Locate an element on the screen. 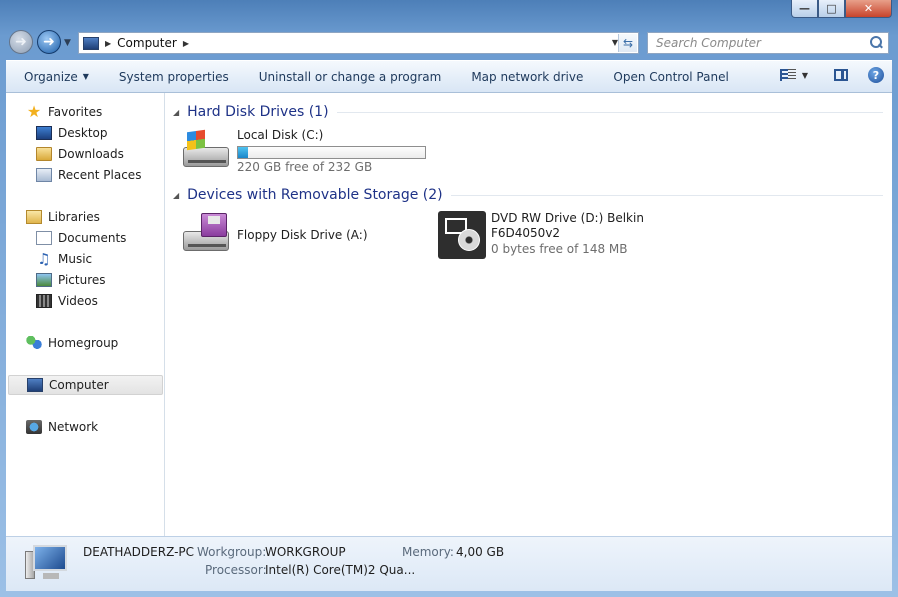 The width and height of the screenshot is (898, 597). back-arrow-icon: ➜ is located at coordinates (21, 42).